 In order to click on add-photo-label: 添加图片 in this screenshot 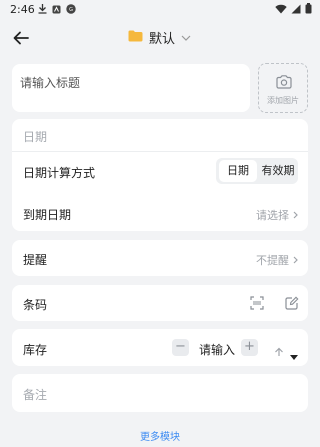, I will do `click(283, 100)`.